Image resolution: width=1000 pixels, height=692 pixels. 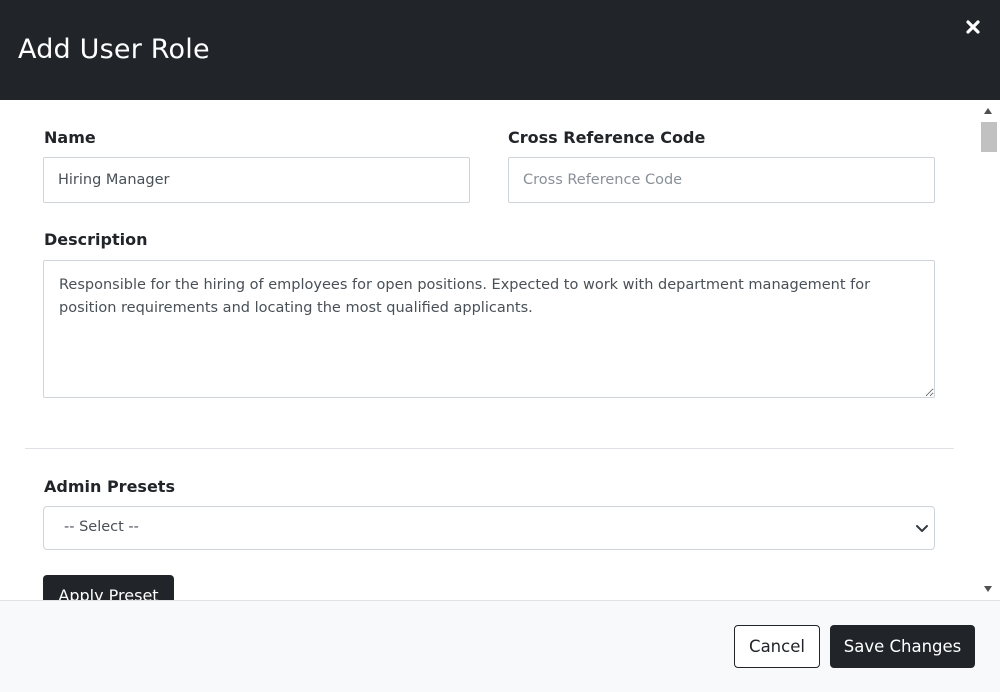 I want to click on modal-footer: Cancel Save Changes, so click(x=500, y=646).